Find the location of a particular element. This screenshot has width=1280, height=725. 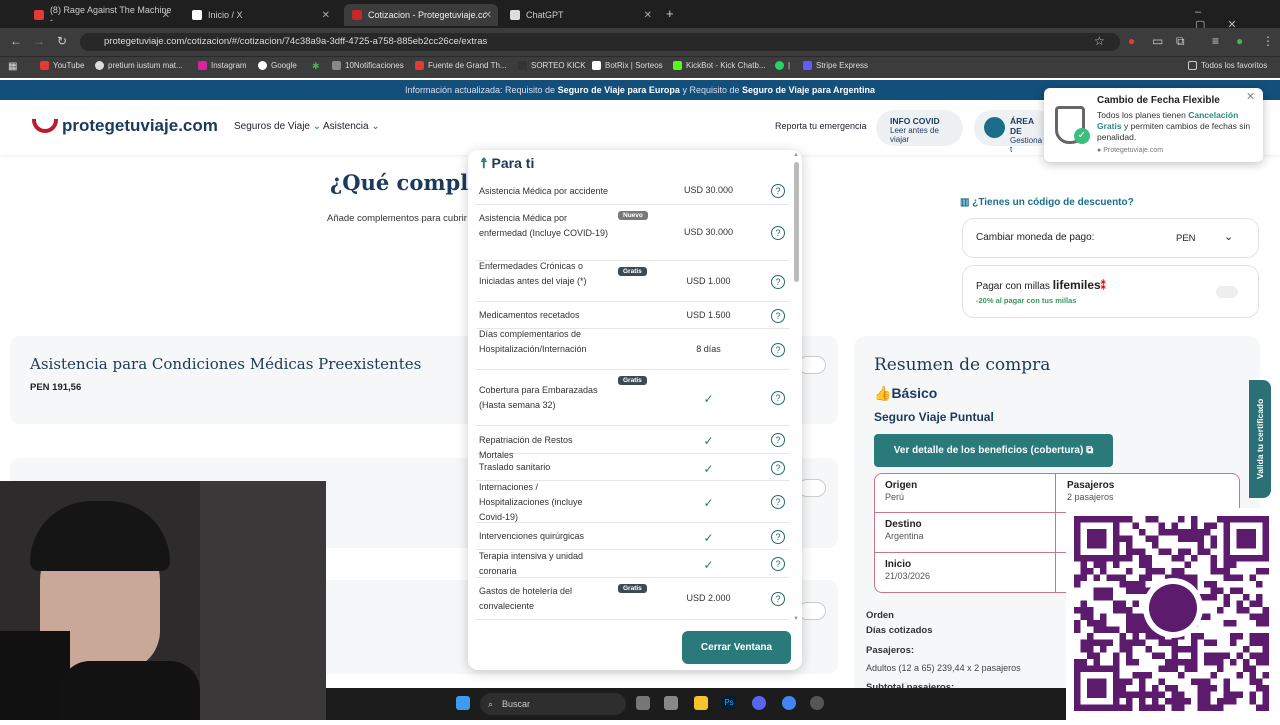

discount-code-link: ▥ ¿Tienes un código de descuento? is located at coordinates (1047, 202).